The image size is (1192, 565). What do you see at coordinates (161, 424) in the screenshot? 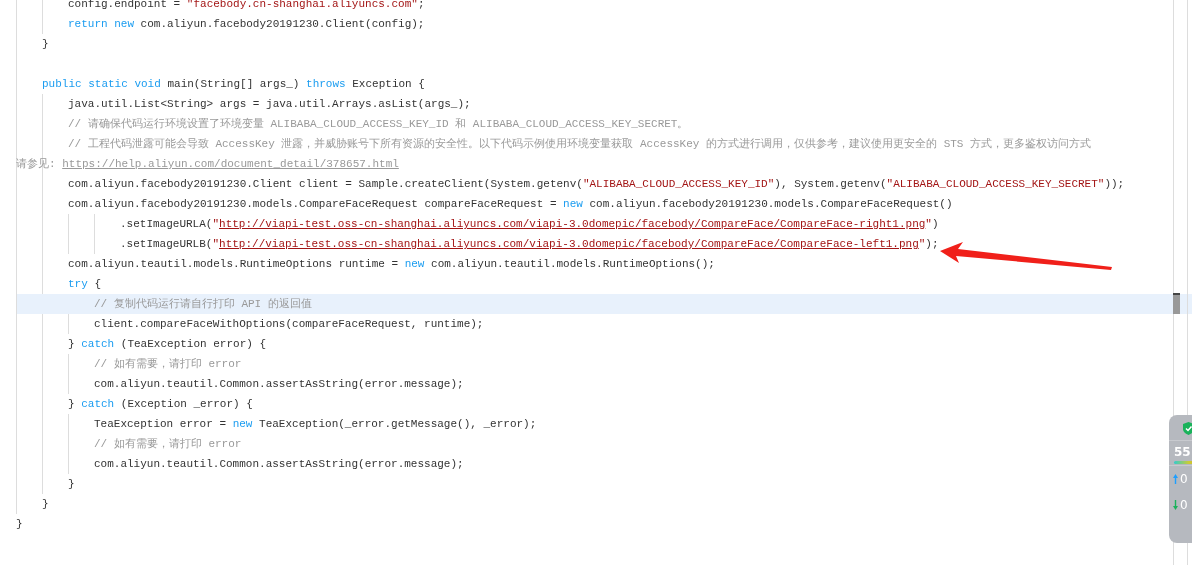
I see `code-text: TeaException error =` at bounding box center [161, 424].